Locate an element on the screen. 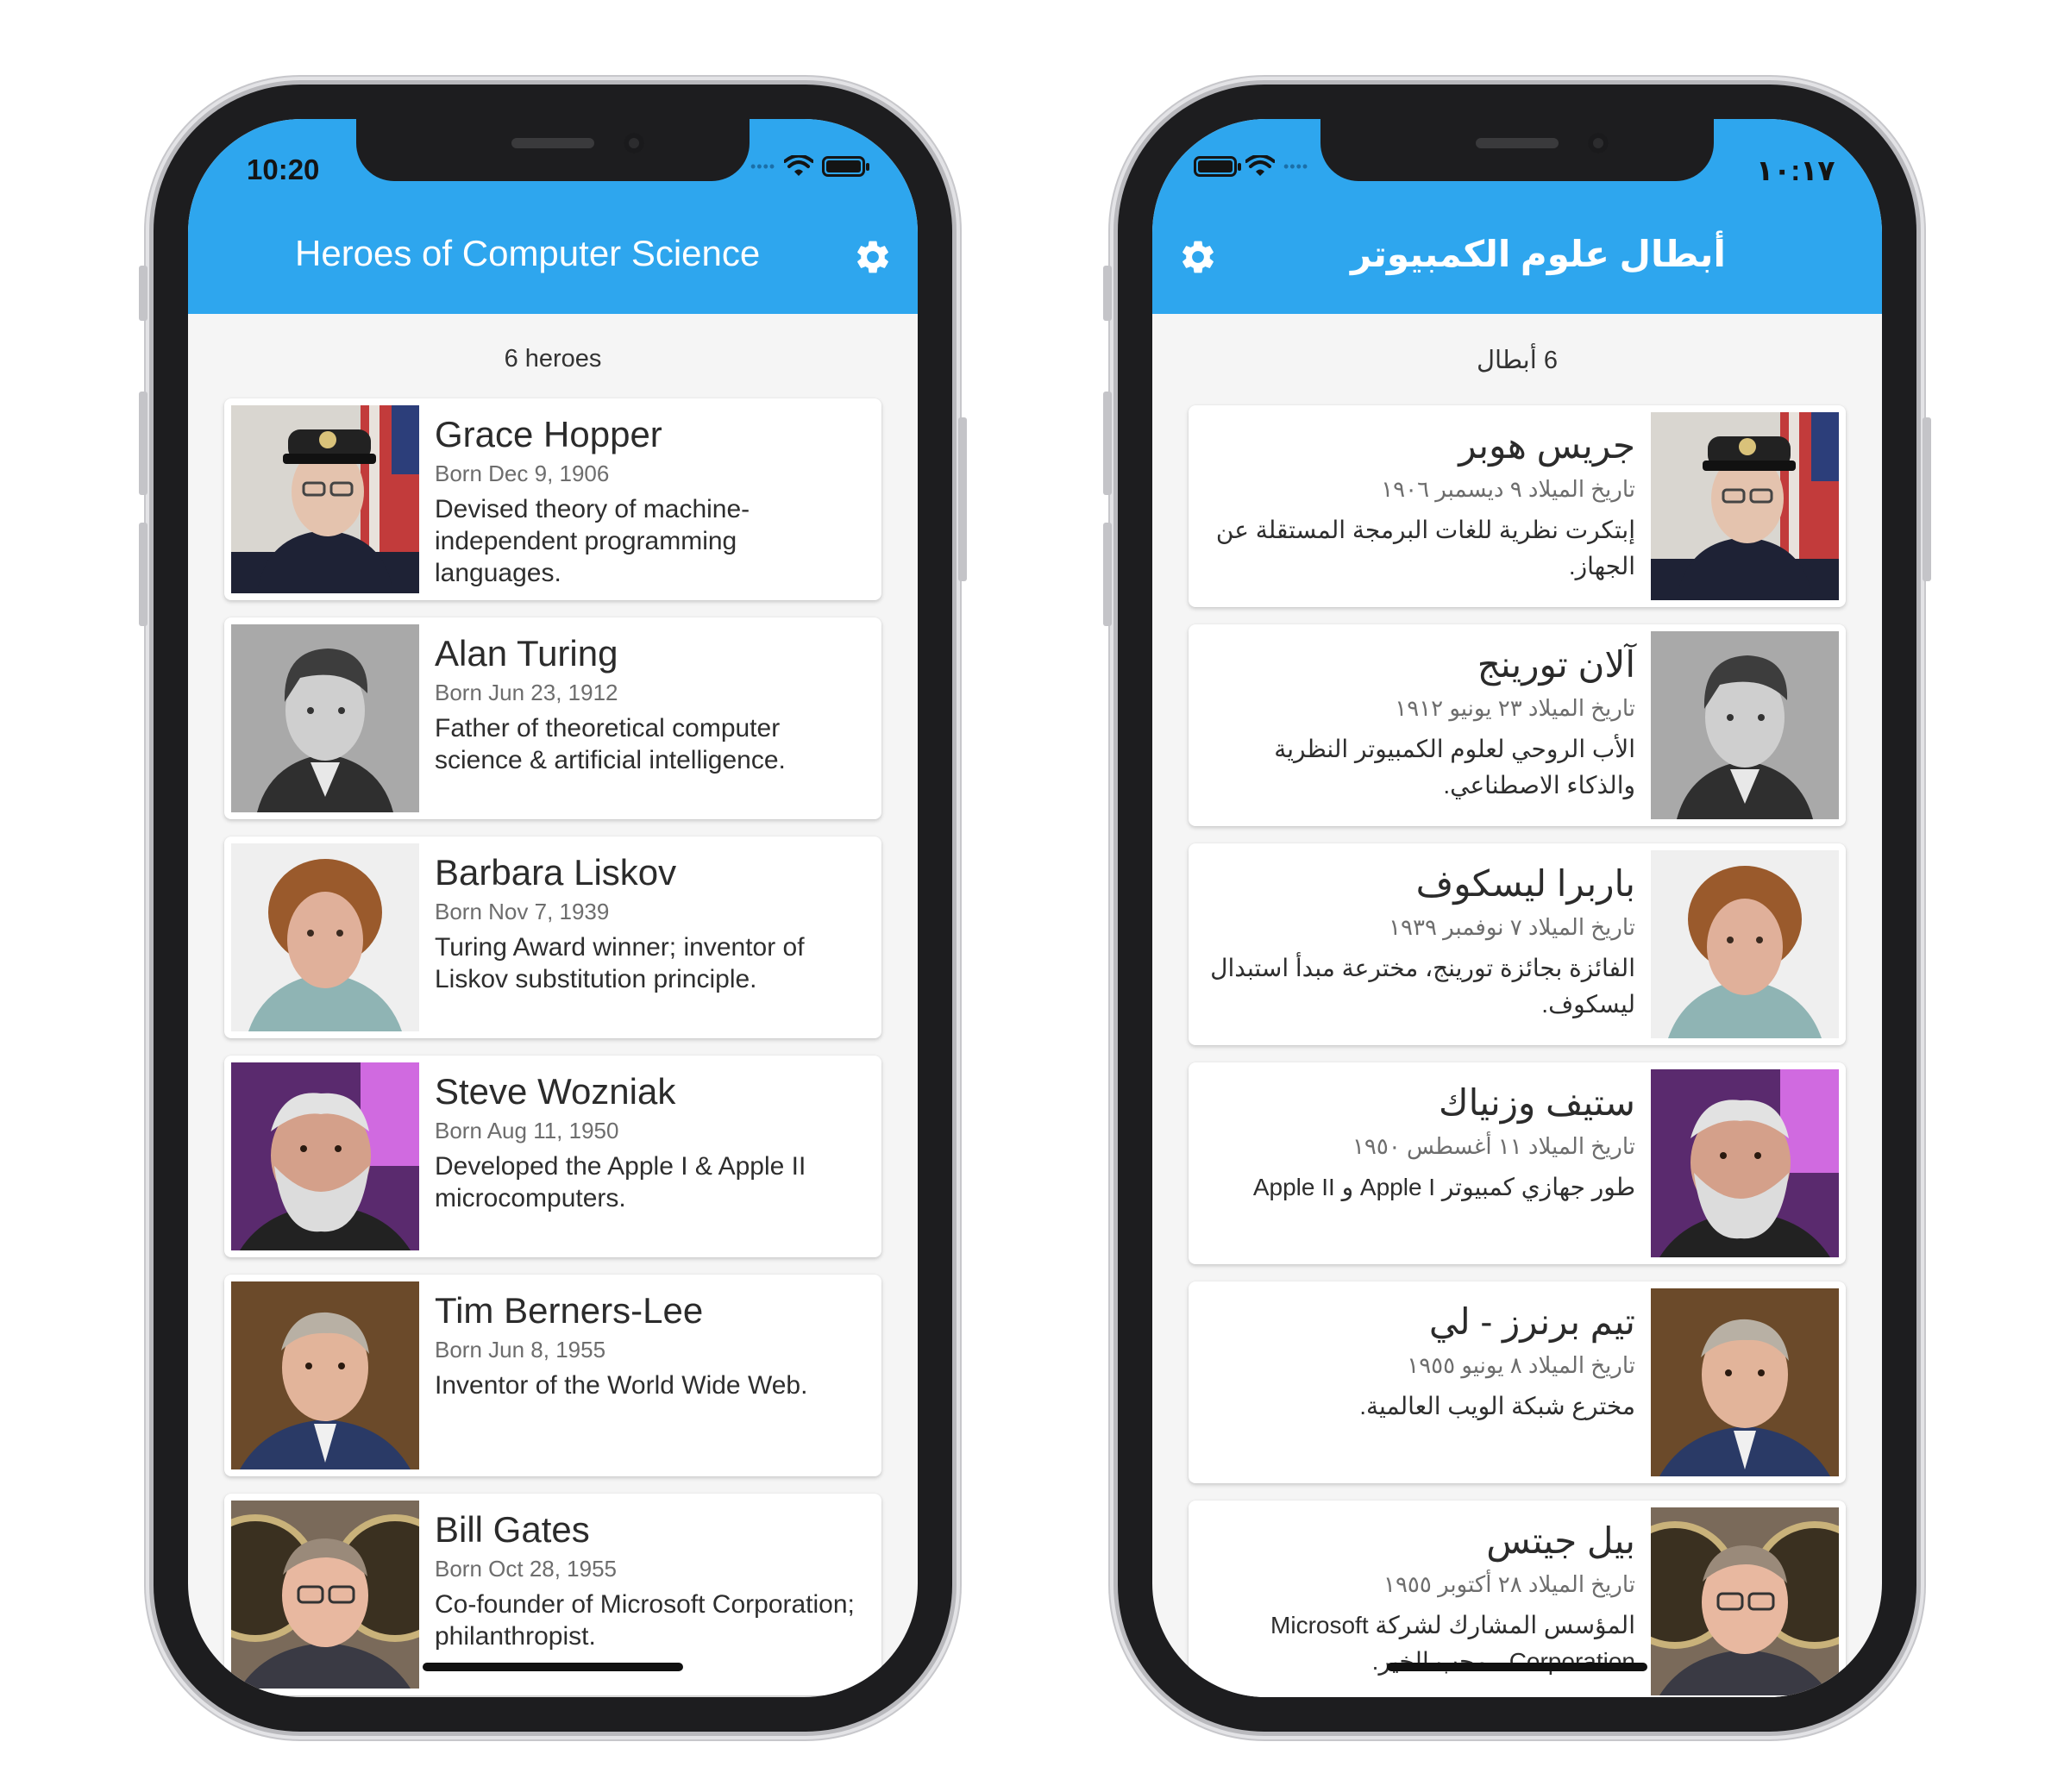  hero-name: Alan Turing is located at coordinates (526, 653).